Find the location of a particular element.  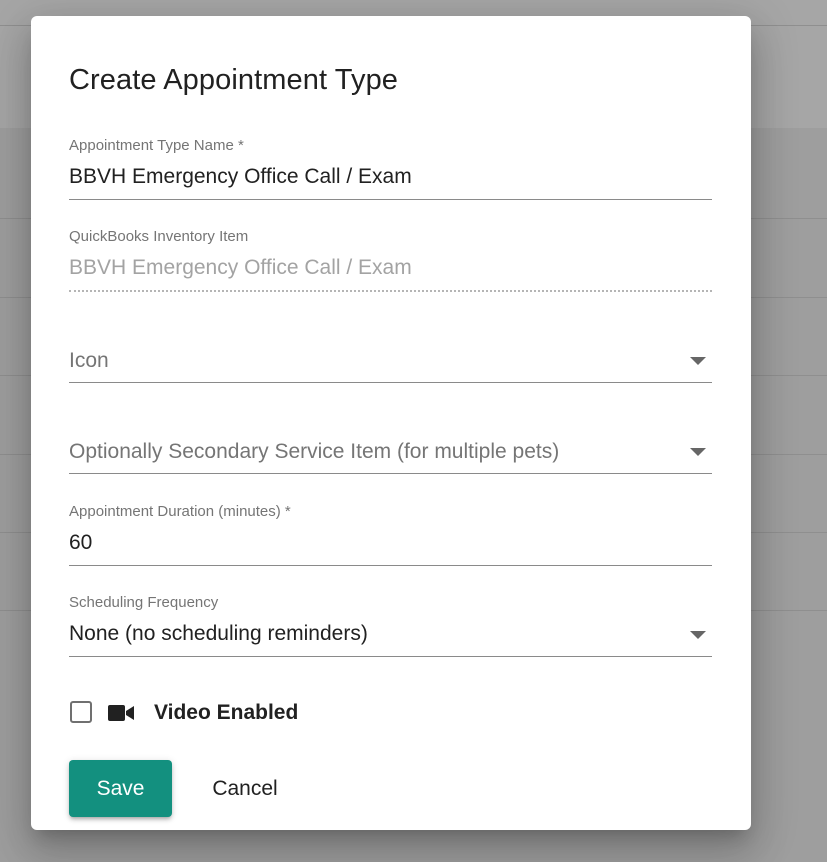

appointment-duration-underline is located at coordinates (390, 565).